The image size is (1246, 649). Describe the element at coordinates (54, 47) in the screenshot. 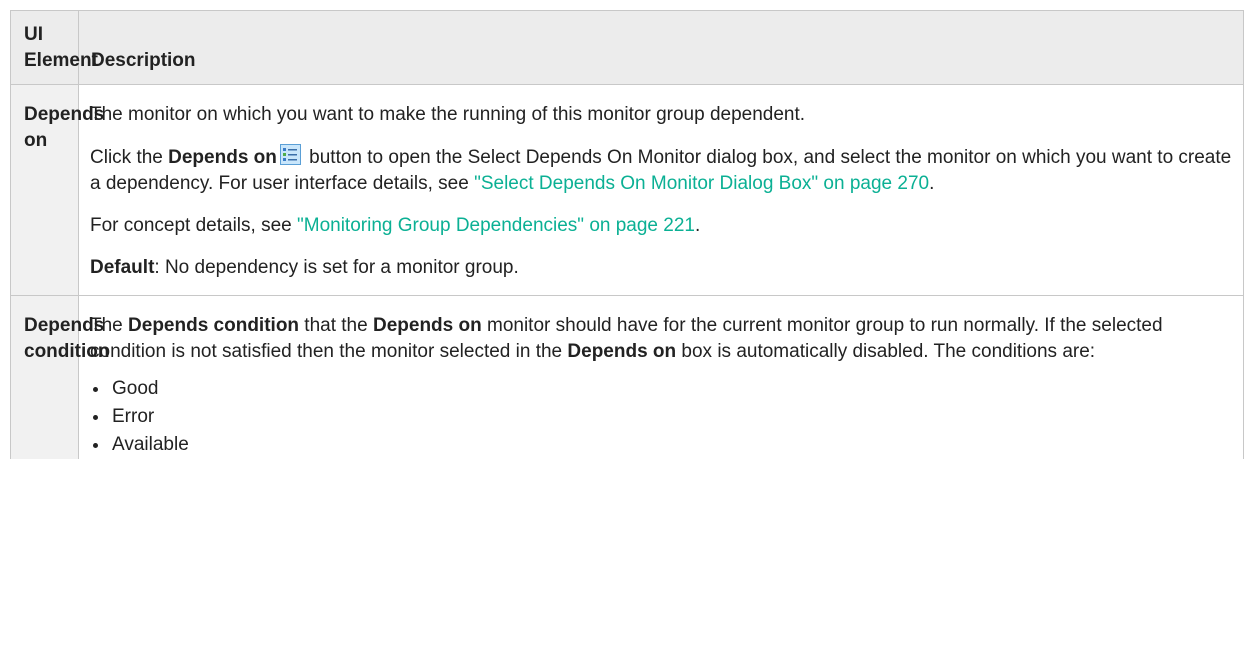

I see `header-ui-element: UI Element` at that location.